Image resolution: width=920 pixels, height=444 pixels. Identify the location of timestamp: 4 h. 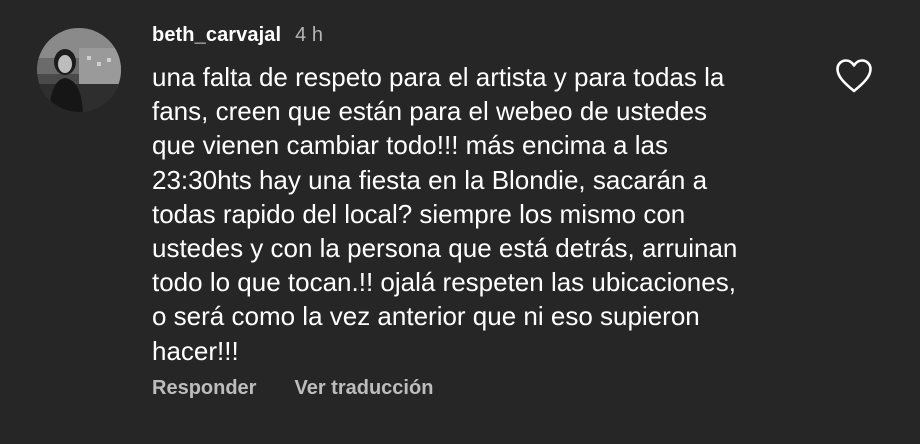
(309, 35).